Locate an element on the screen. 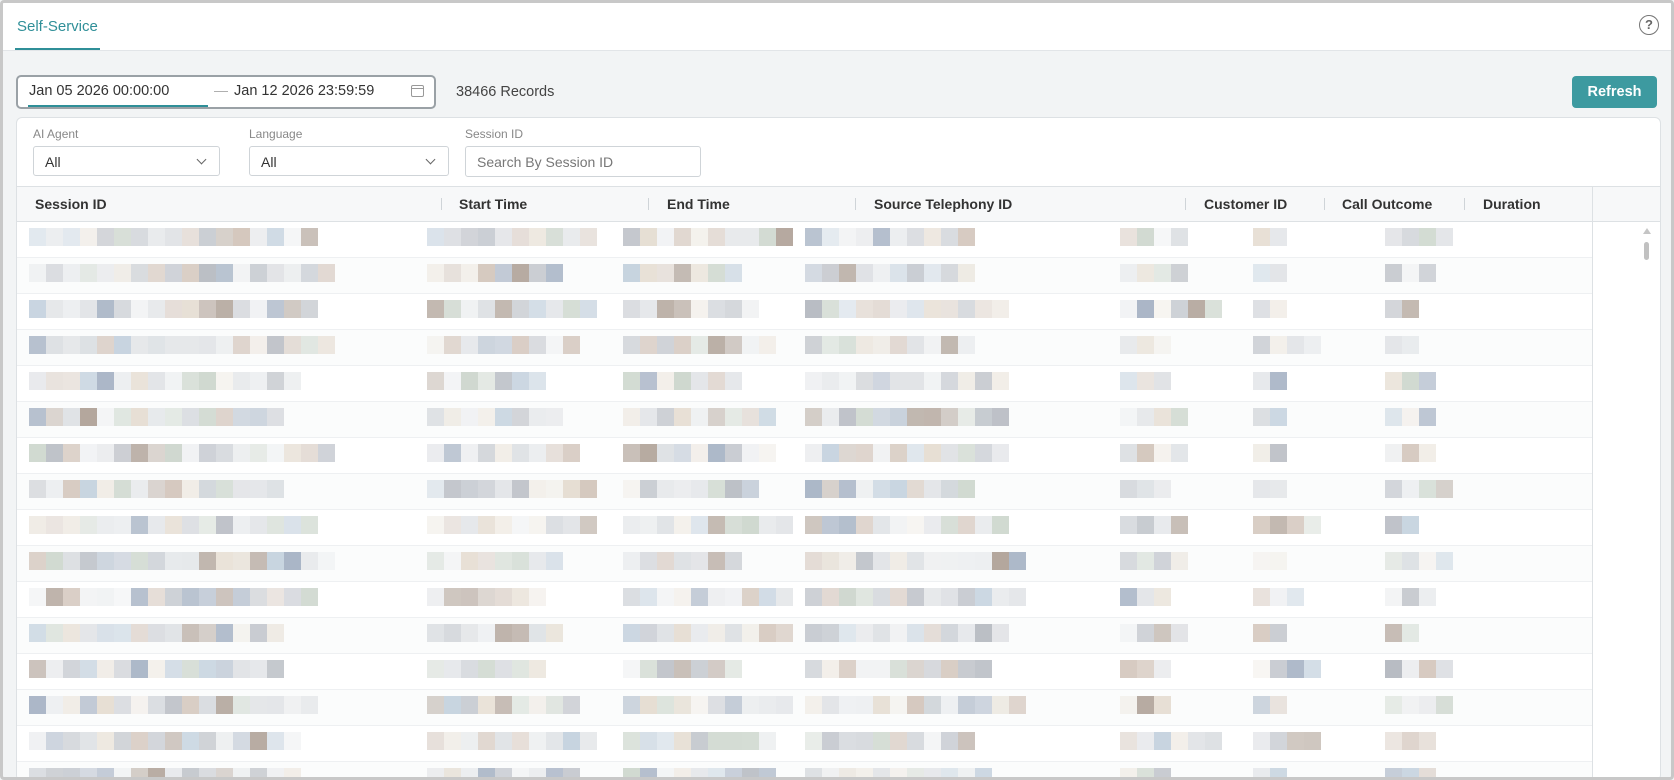 The height and width of the screenshot is (780, 1674). column-header-call-outcome: Call Outcome is located at coordinates (1387, 204).